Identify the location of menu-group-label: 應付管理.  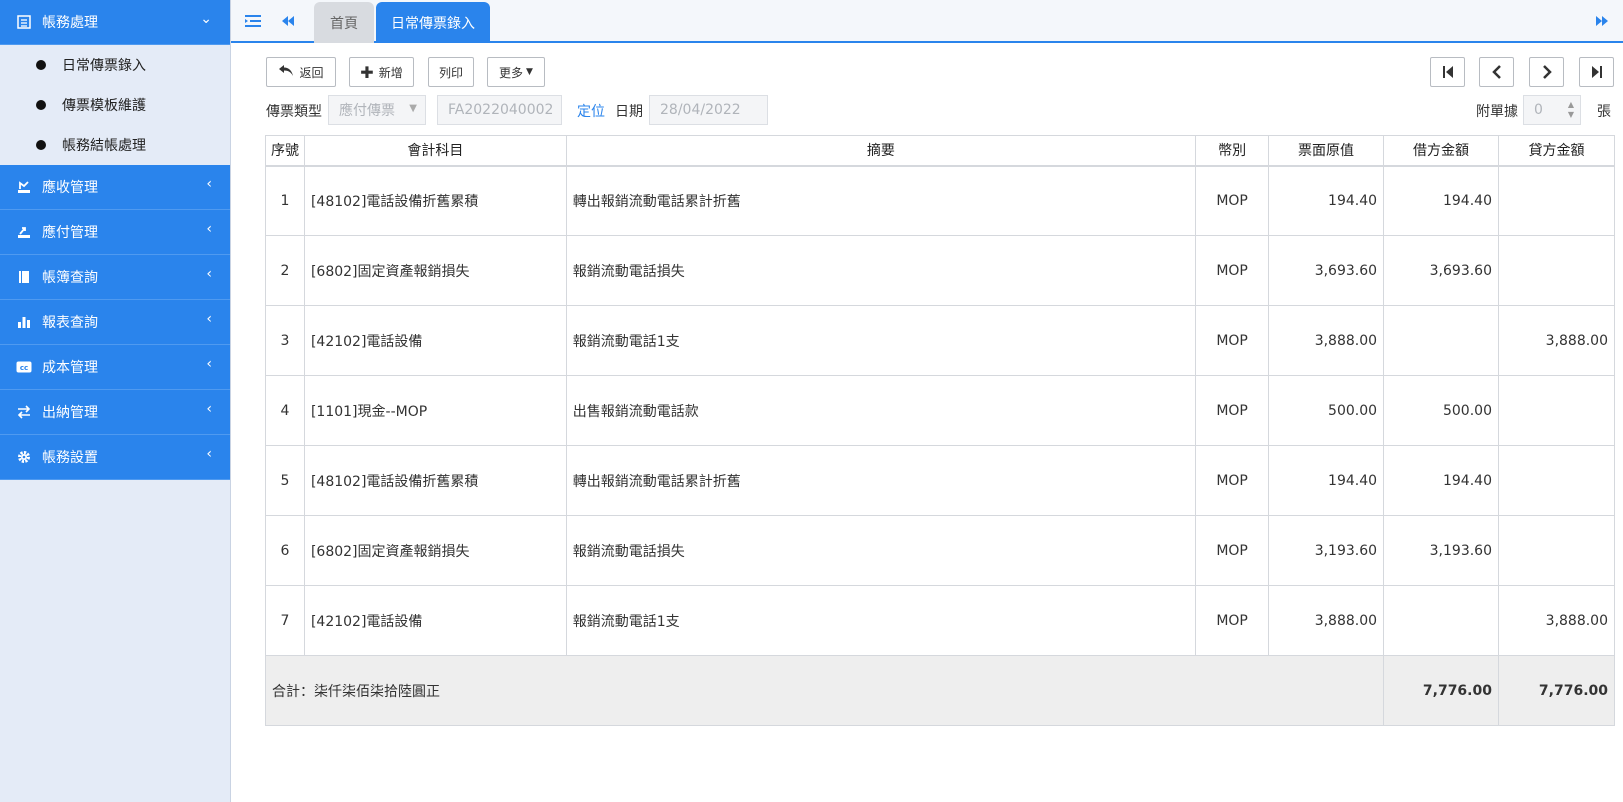
(70, 233).